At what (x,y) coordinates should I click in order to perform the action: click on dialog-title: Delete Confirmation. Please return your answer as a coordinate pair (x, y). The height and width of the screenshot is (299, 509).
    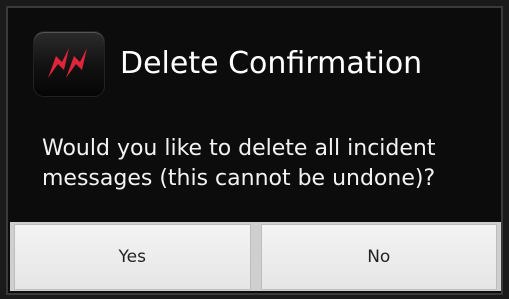
    Looking at the image, I should click on (271, 63).